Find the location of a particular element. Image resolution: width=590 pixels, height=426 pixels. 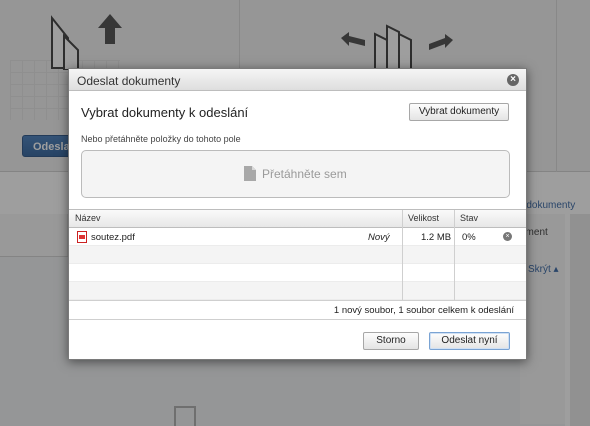

dropzone: Přetáhněte sem is located at coordinates (295, 174).